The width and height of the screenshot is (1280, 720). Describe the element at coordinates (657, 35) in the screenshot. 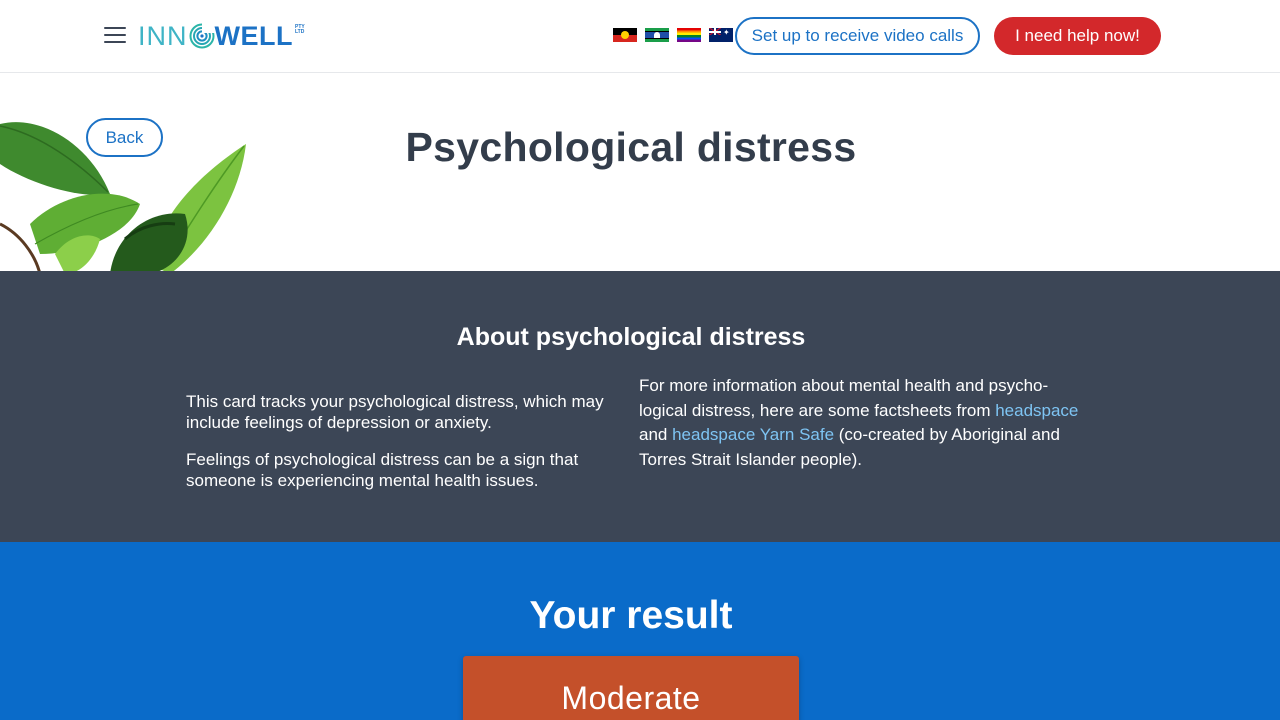

I see `torres-strait-islander-flag-icon` at that location.